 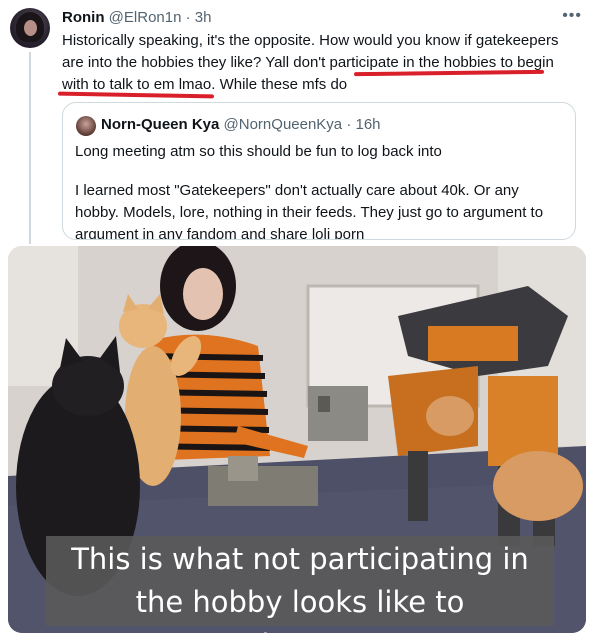 What do you see at coordinates (83, 17) in the screenshot?
I see `author-name: Ronin` at bounding box center [83, 17].